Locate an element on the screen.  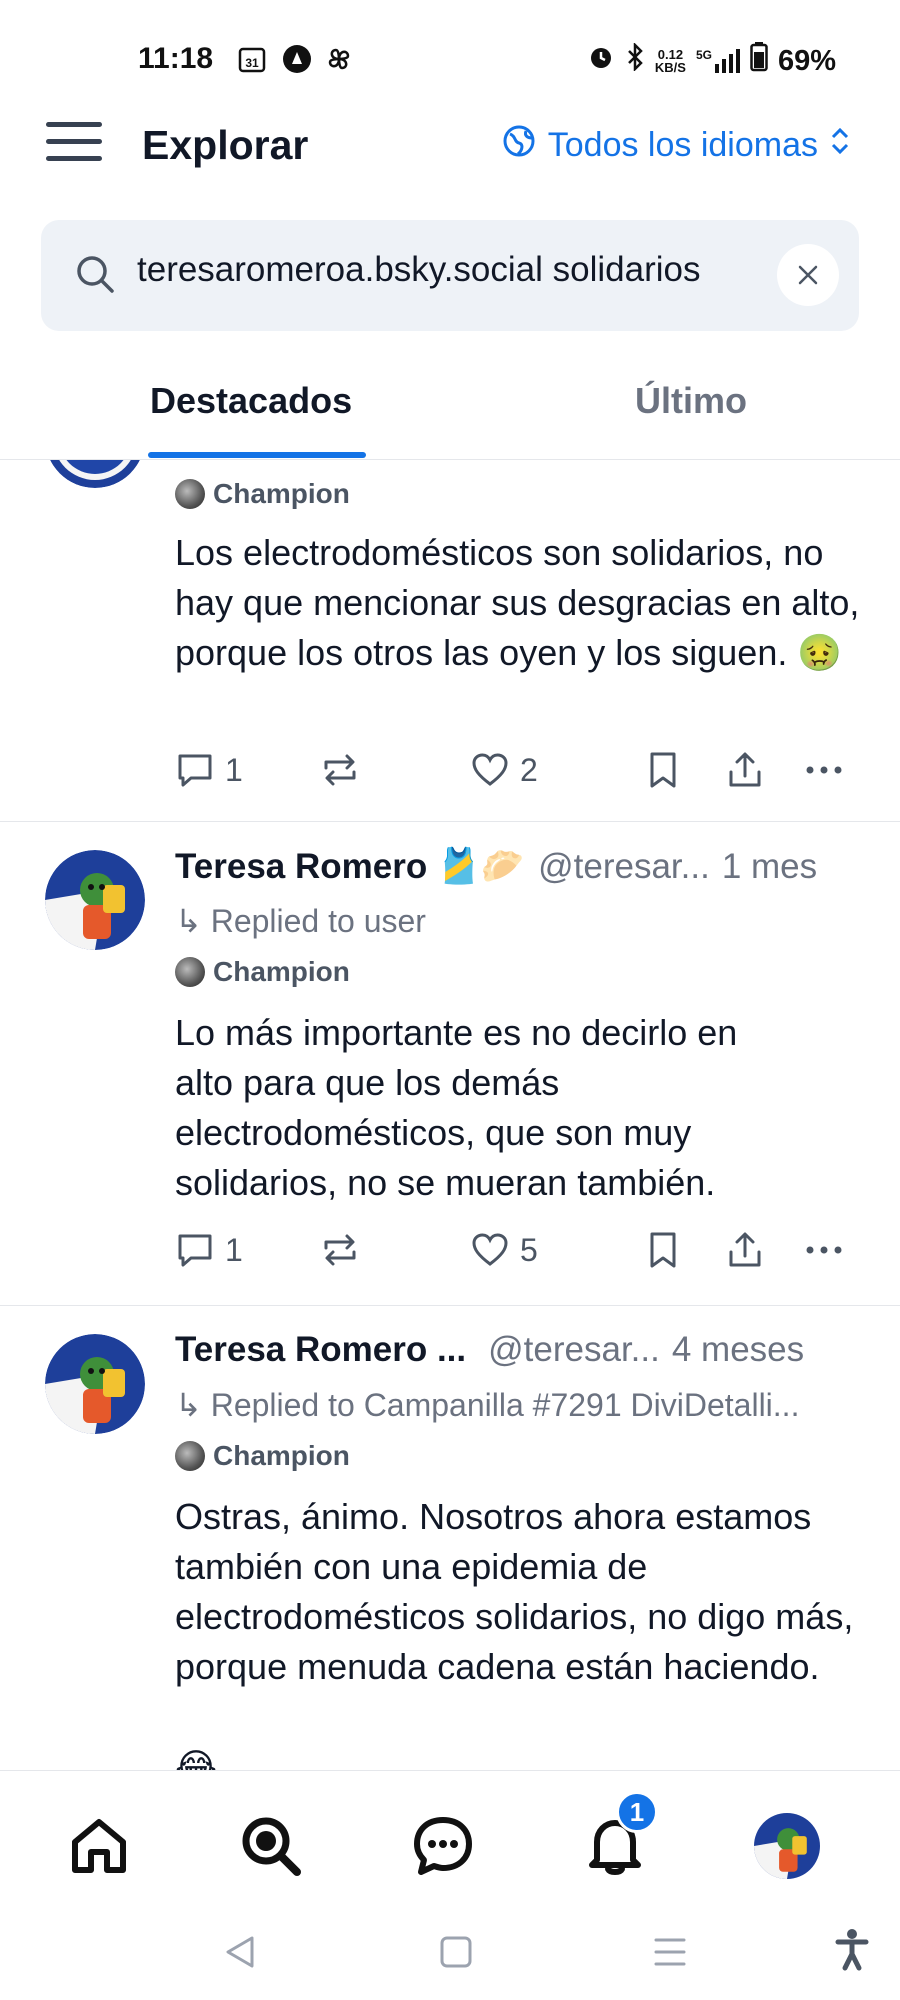
active-tab-indicator is located at coordinates (257, 455).